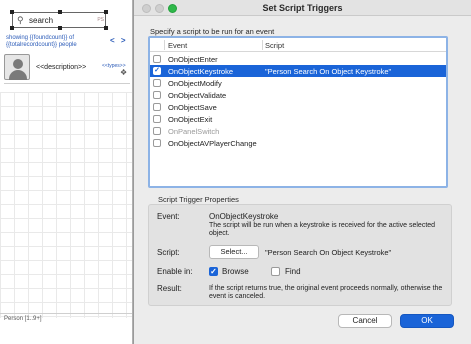  I want to click on table-row: OnObjectEnter, so click(298, 59).